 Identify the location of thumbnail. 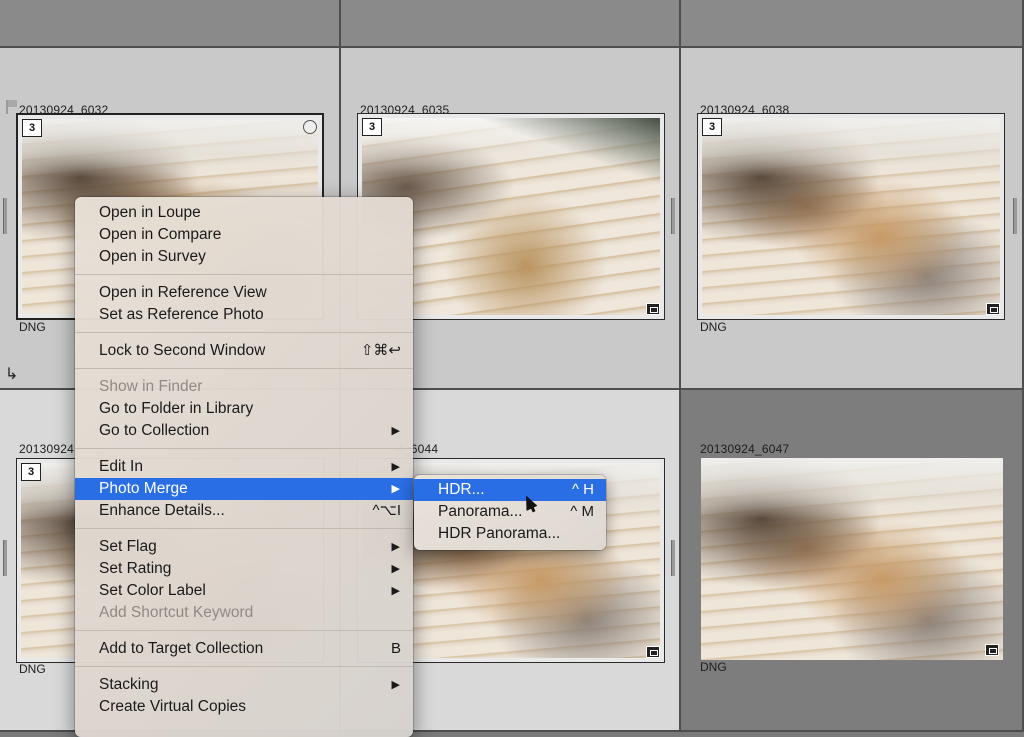
(852, 559).